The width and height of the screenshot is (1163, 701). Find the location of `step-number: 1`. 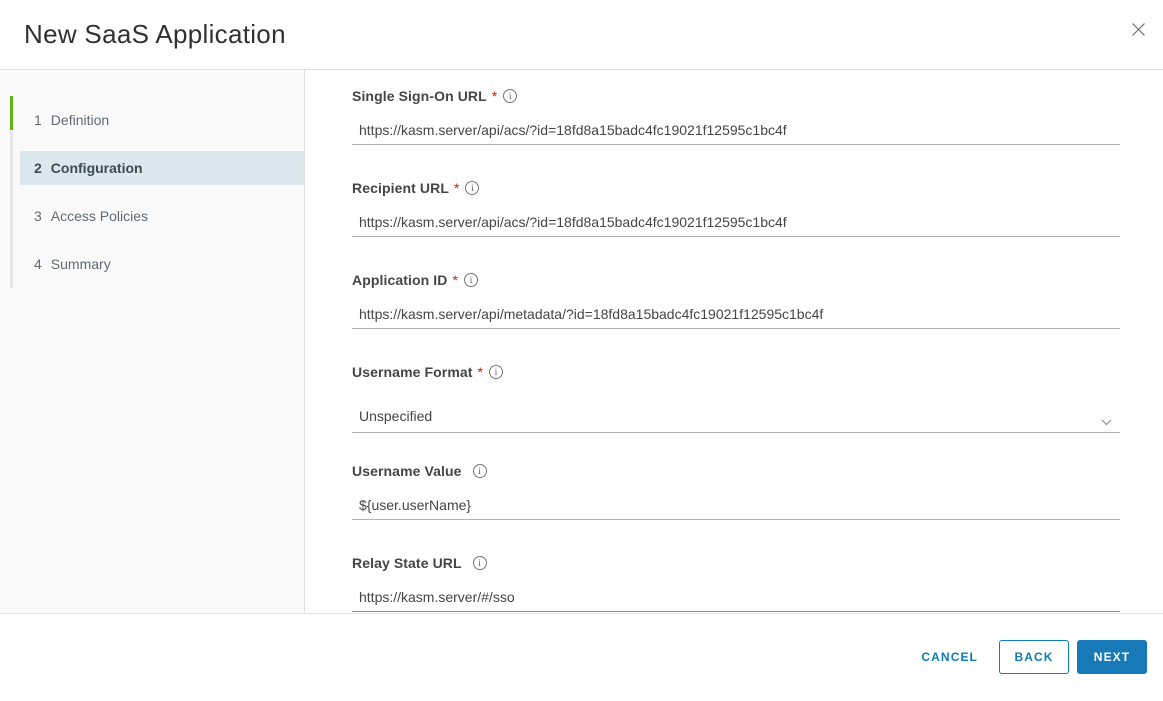

step-number: 1 is located at coordinates (38, 120).